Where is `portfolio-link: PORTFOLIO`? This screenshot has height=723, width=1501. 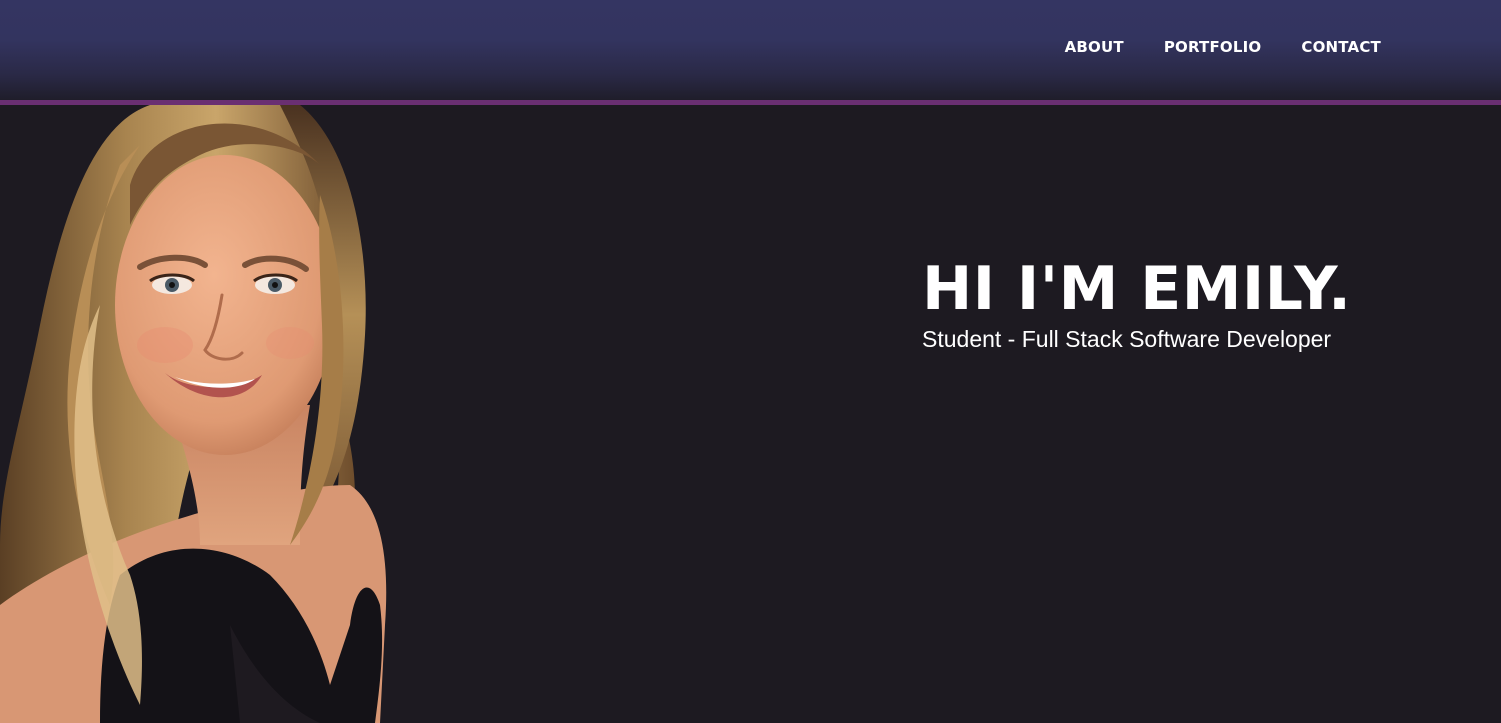
portfolio-link: PORTFOLIO is located at coordinates (1213, 47).